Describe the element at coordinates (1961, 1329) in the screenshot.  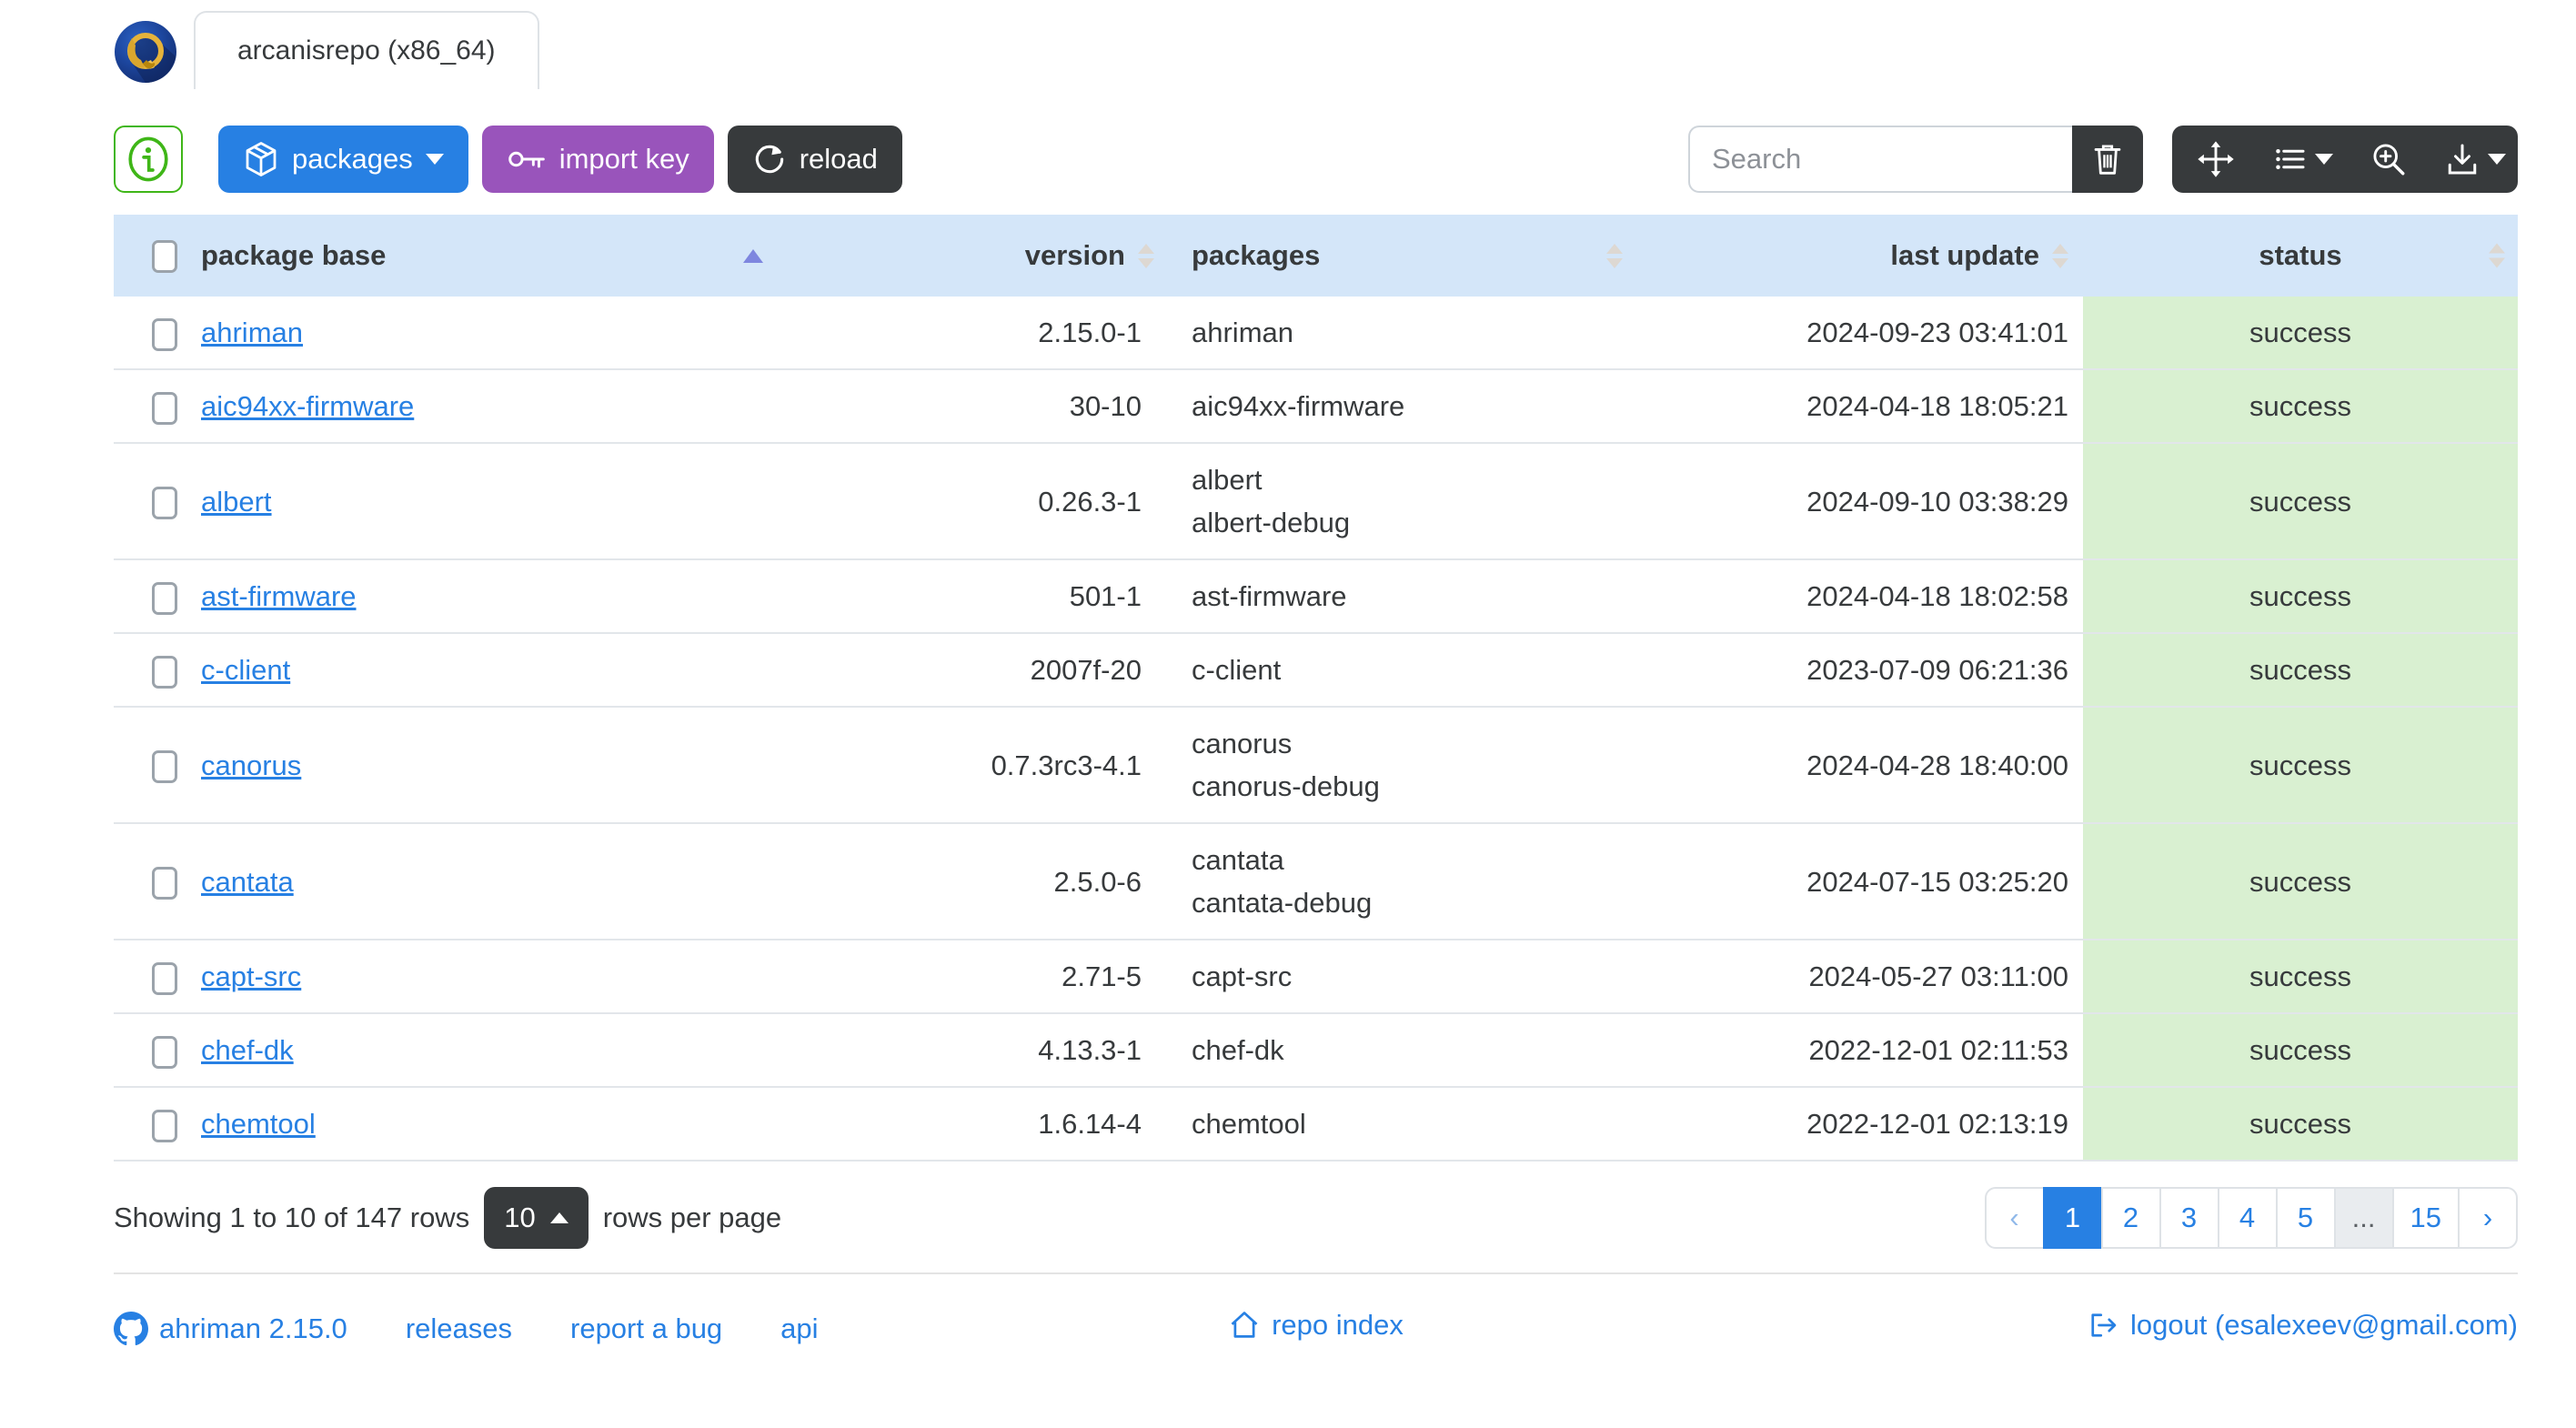
I see `footer-right: logout (esalexeev@gmail.com)` at that location.